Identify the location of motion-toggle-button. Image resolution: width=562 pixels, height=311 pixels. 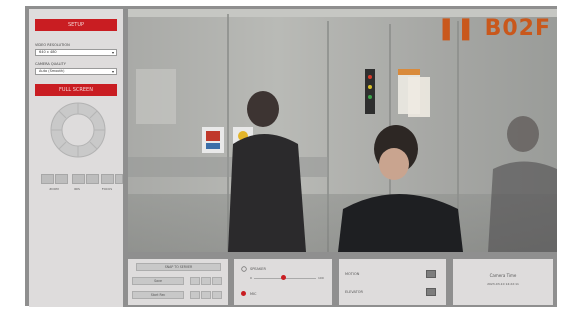
(431, 274).